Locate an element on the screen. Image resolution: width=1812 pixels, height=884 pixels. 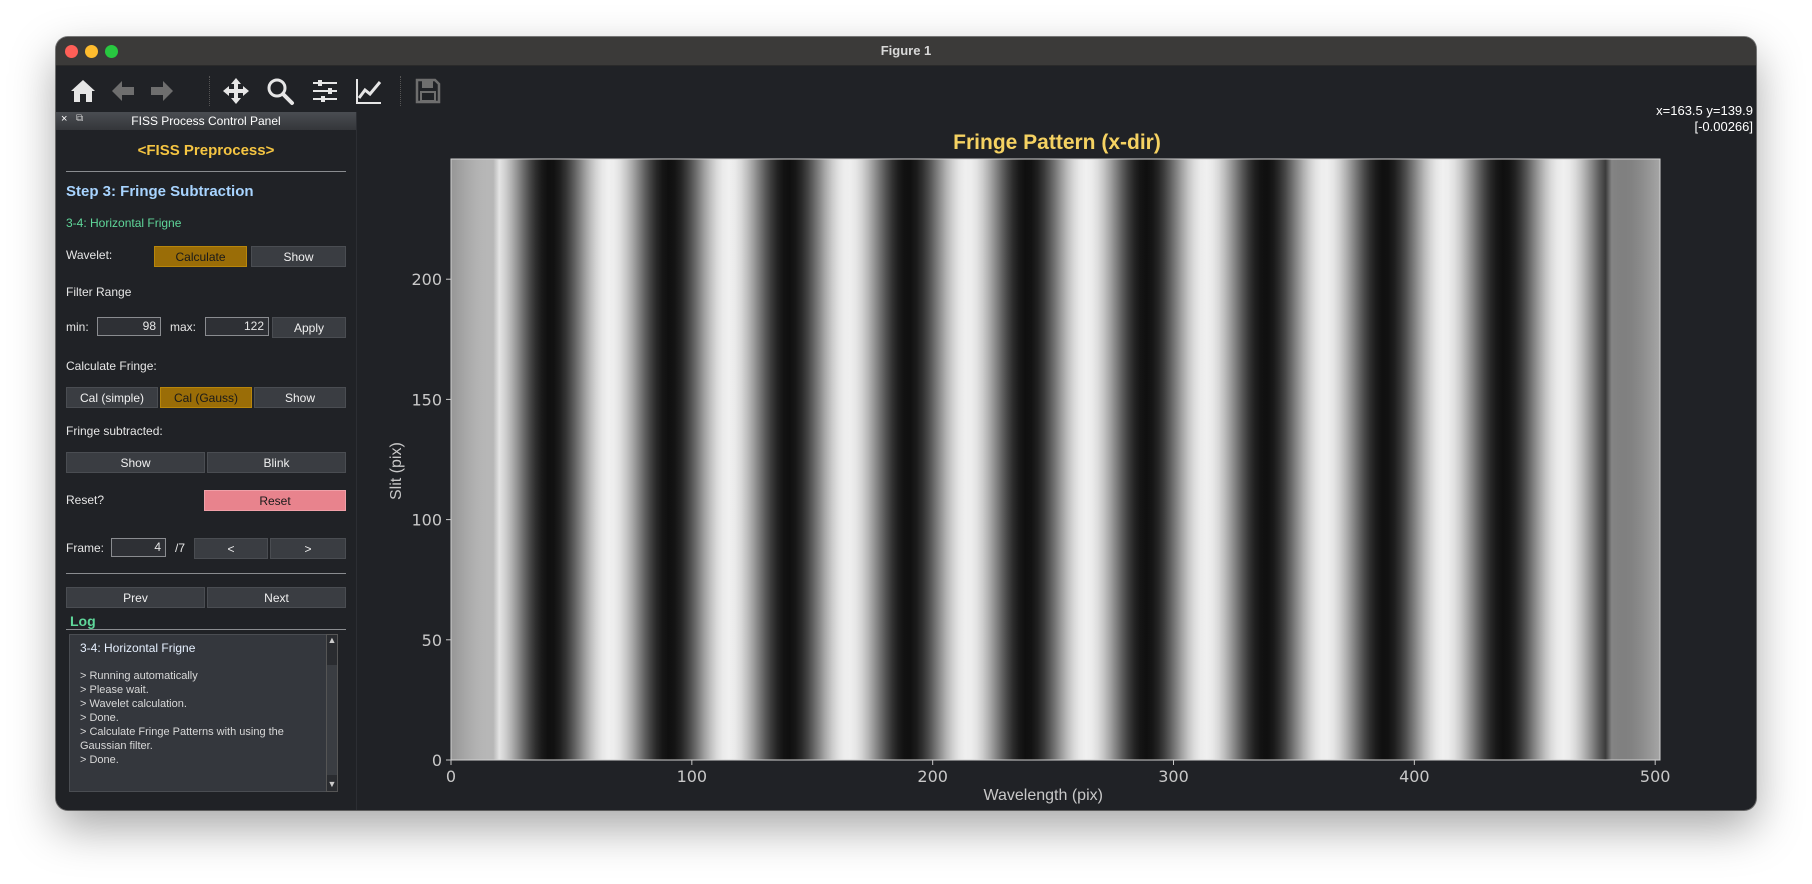
y-tick-label: 150 is located at coordinates (426, 399).